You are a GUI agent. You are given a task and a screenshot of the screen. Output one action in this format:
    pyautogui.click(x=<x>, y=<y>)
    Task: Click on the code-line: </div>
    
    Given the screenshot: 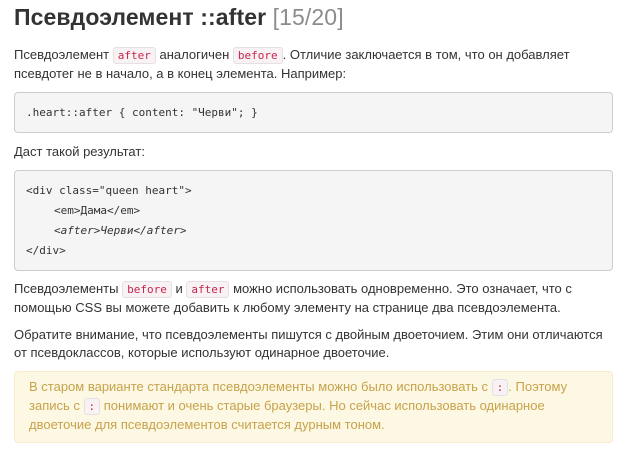 What is the action you would take?
    pyautogui.click(x=46, y=250)
    